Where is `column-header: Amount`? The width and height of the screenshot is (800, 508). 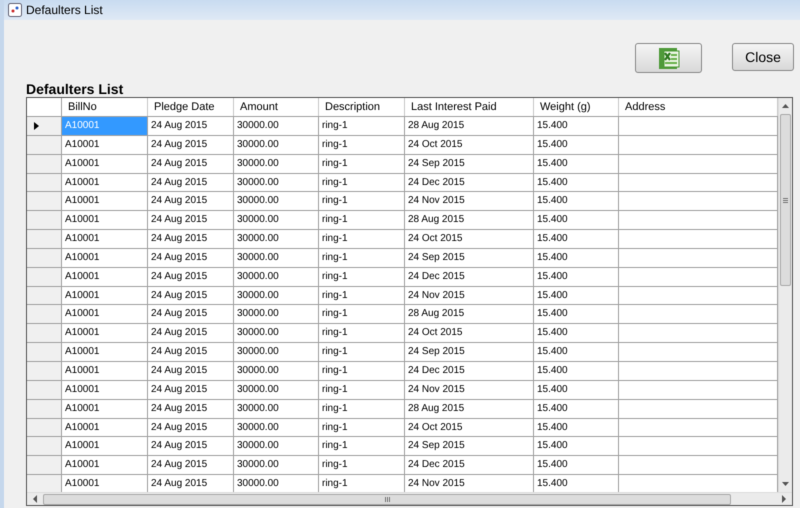
column-header: Amount is located at coordinates (276, 107).